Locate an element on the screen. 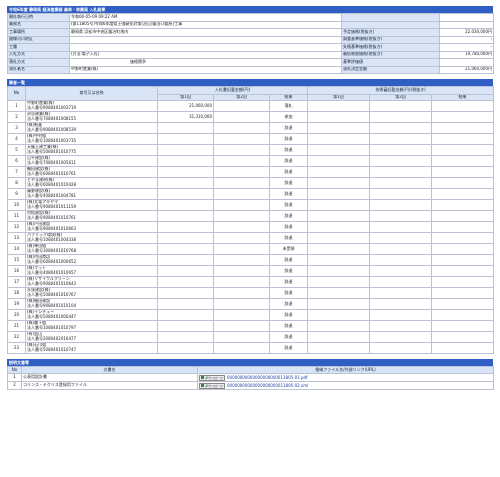  table-row: 15 (株)内田商店 法人番号6080401000652 辞退 is located at coordinates (251, 260).